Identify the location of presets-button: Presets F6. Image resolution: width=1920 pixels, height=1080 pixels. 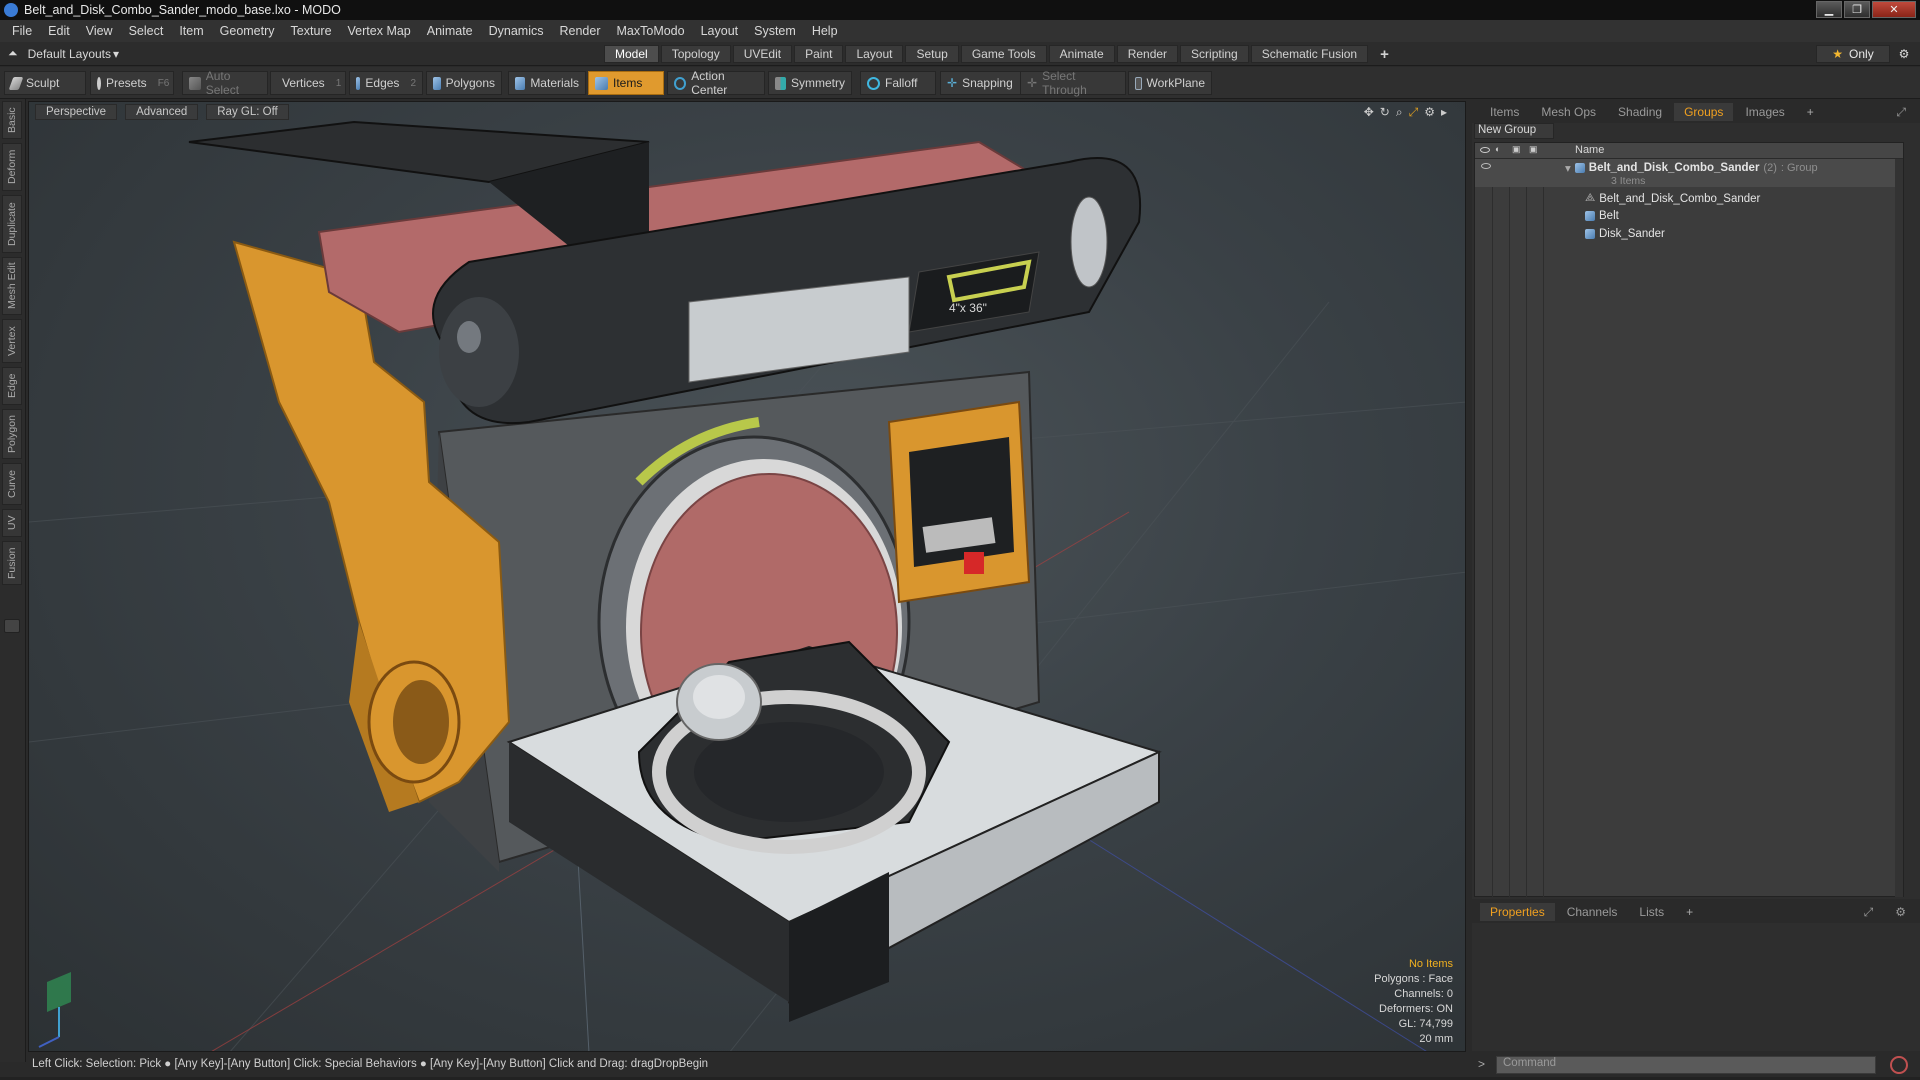
(132, 83).